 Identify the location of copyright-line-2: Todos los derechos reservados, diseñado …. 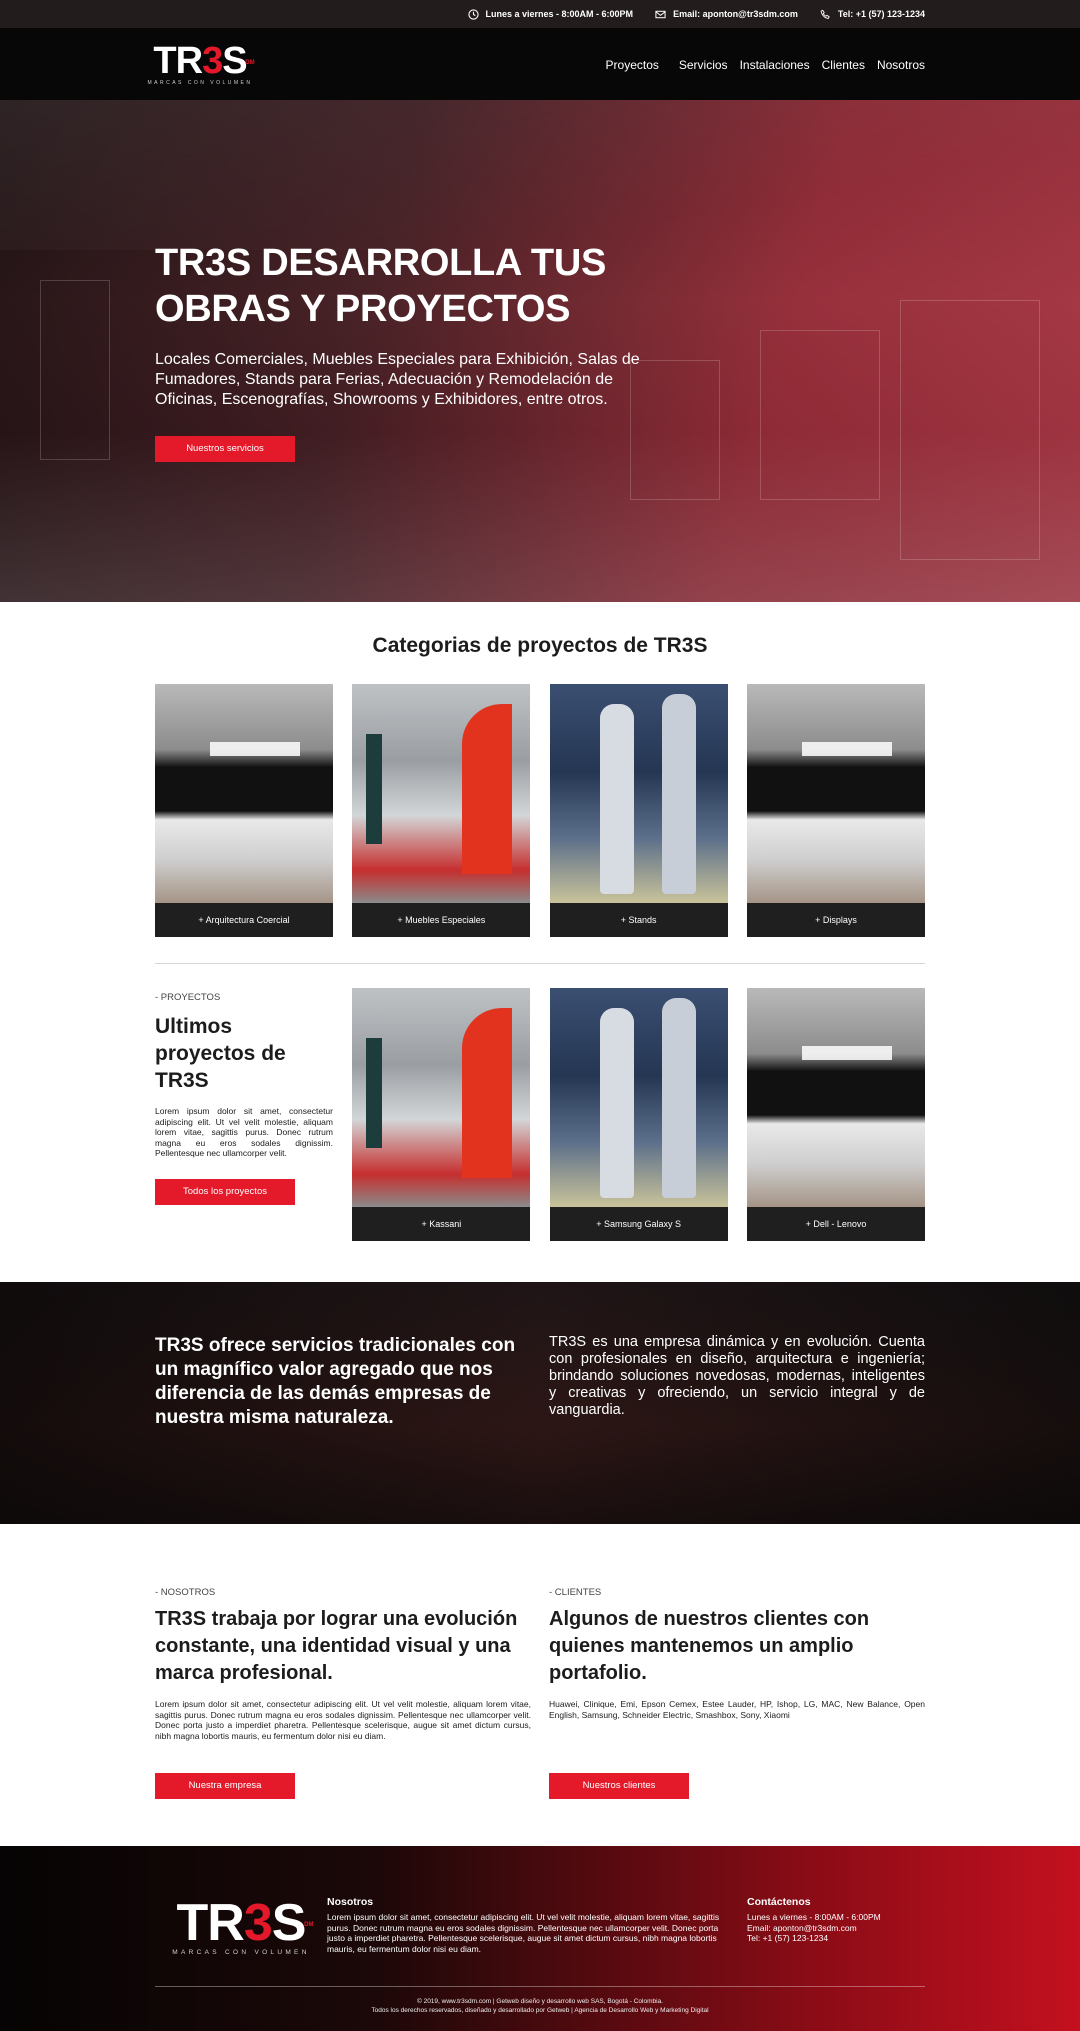
(540, 2010).